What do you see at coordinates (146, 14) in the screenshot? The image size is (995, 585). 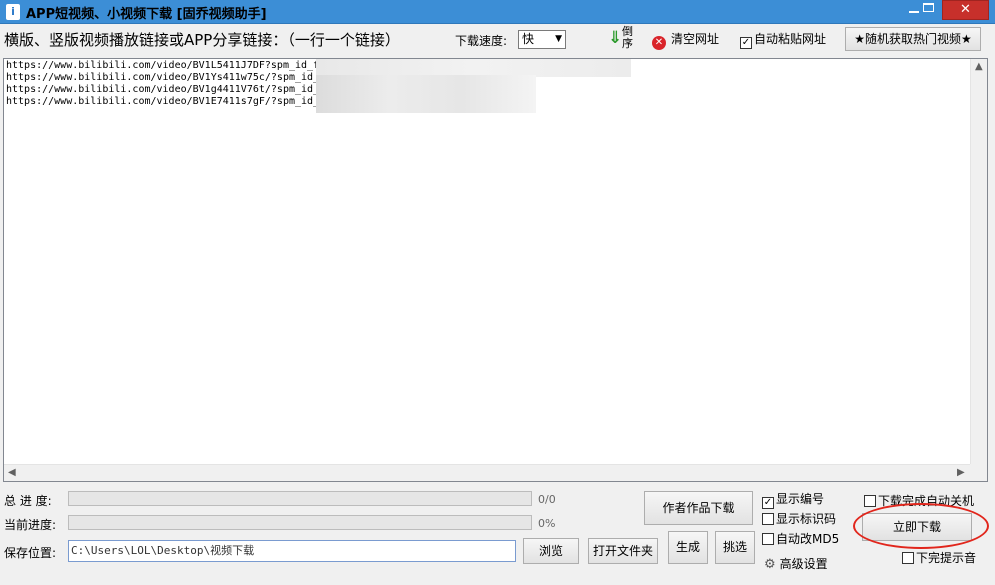 I see `window-title: APP短视频、小视频下载 [固乔视频助手]` at bounding box center [146, 14].